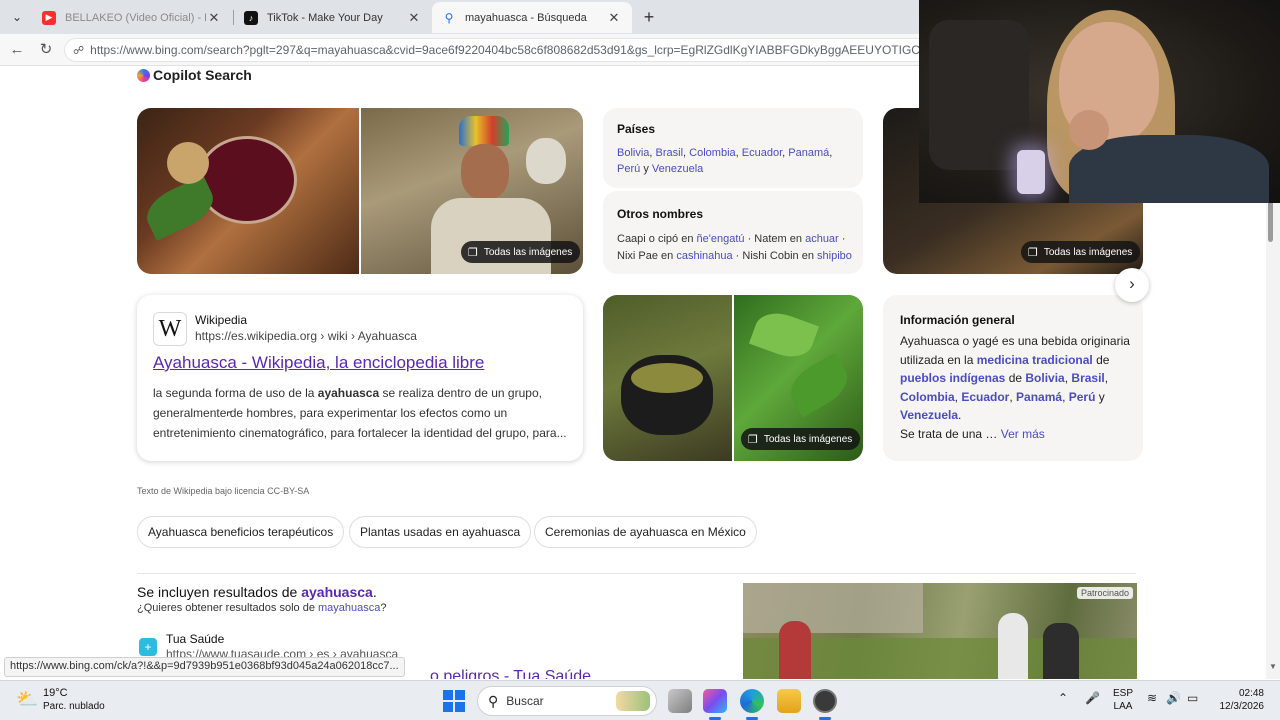  I want to click on brew-shape, so click(667, 378).